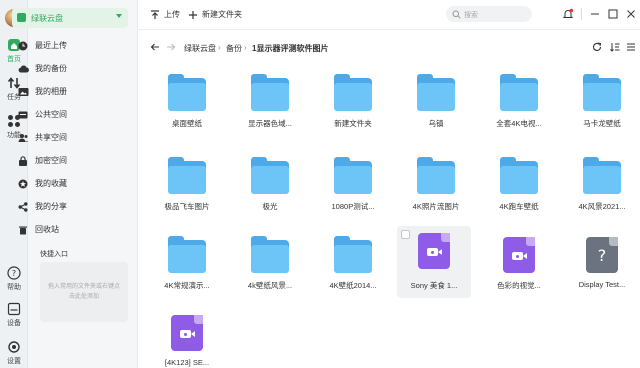 The width and height of the screenshot is (640, 368). What do you see at coordinates (51, 160) in the screenshot?
I see `sidebar-item-label: 加密空间` at bounding box center [51, 160].